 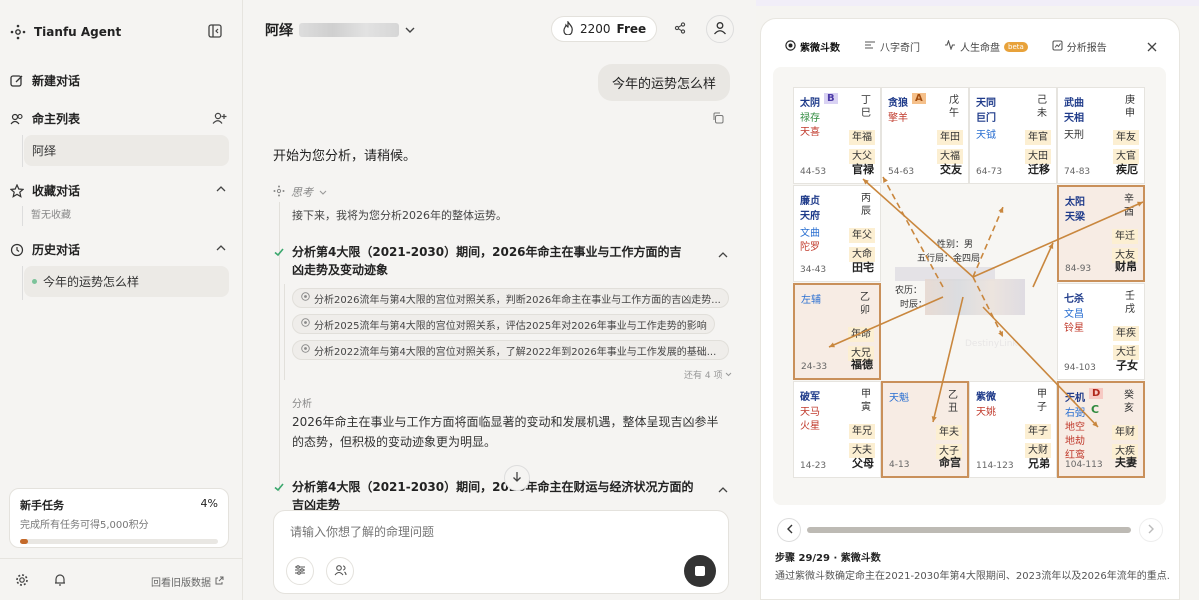 I want to click on stop-button, so click(x=700, y=571).